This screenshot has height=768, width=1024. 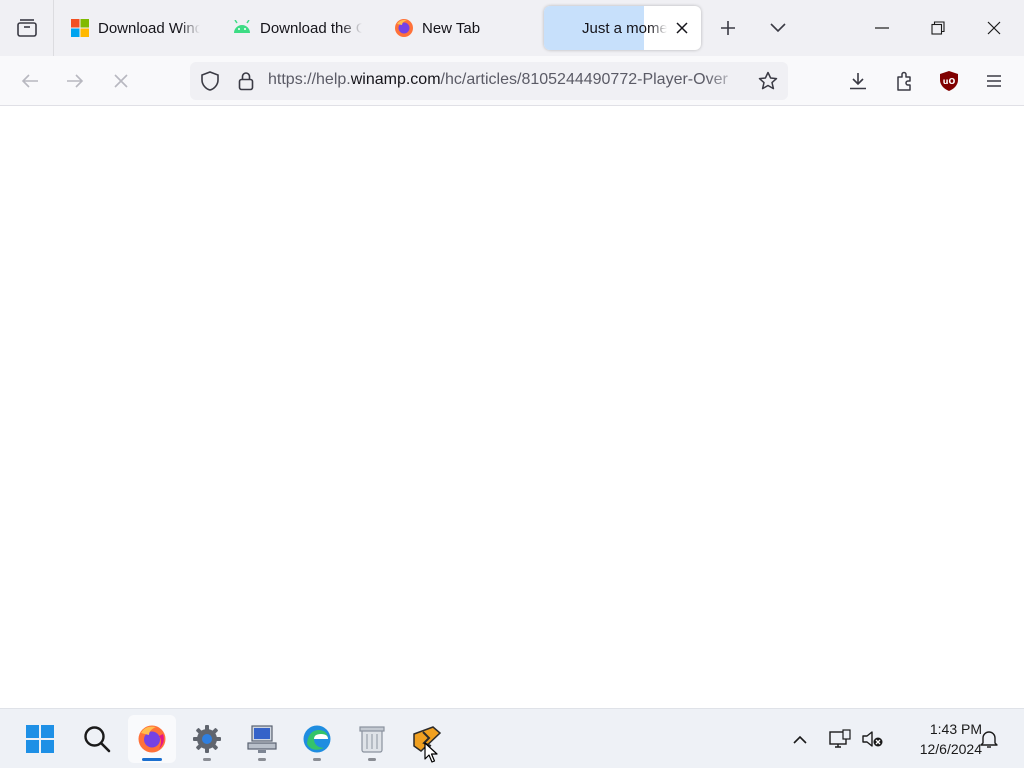 I want to click on ublock-origin-button: uO, so click(x=949, y=81).